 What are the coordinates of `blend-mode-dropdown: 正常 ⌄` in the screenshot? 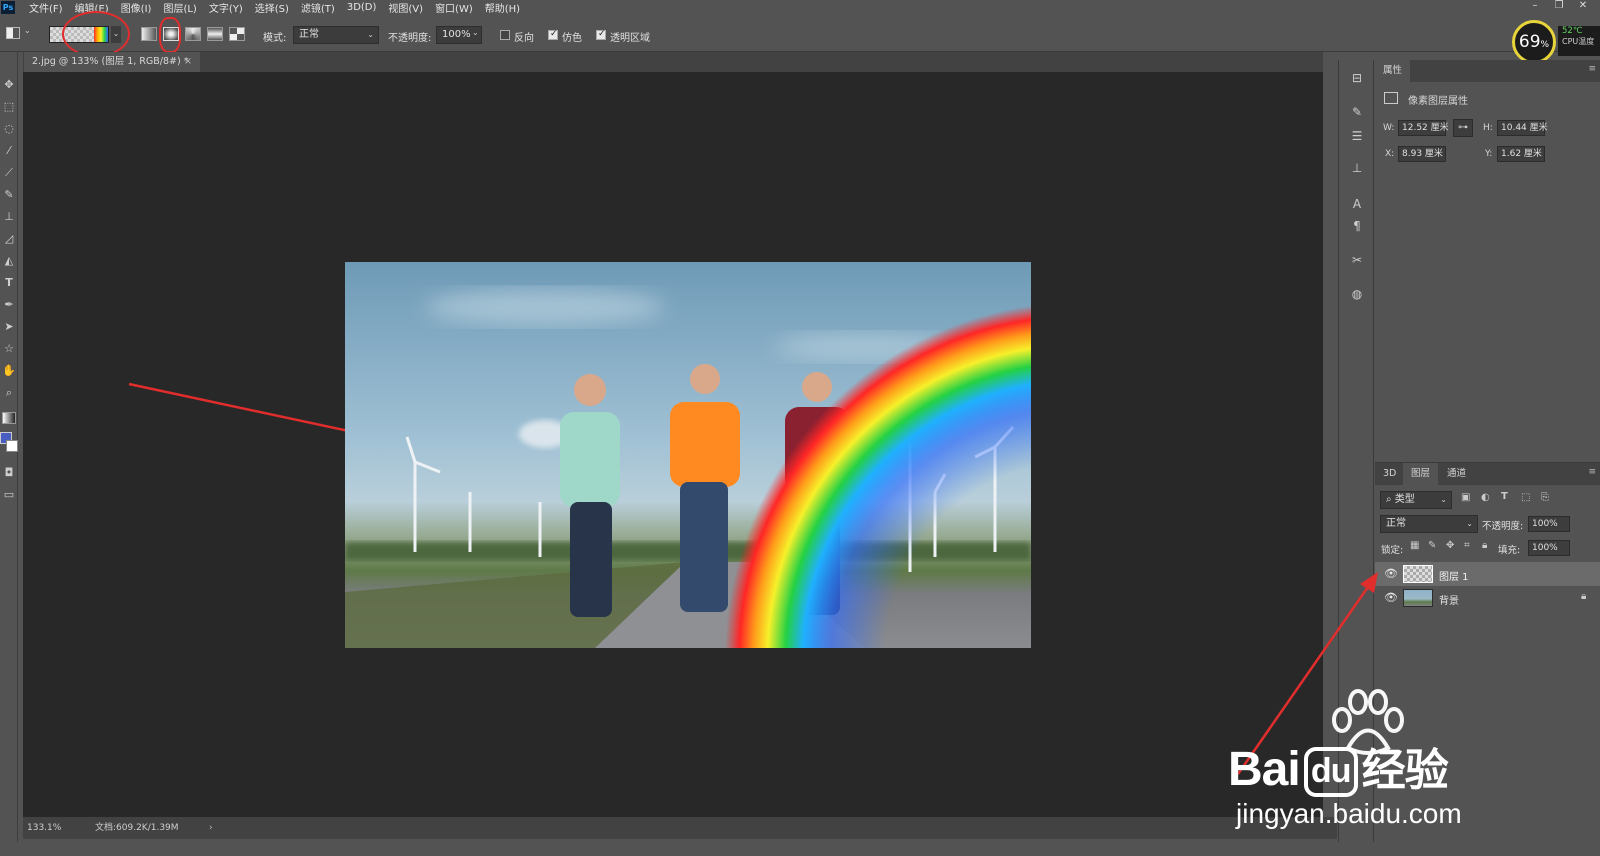 It's located at (336, 35).